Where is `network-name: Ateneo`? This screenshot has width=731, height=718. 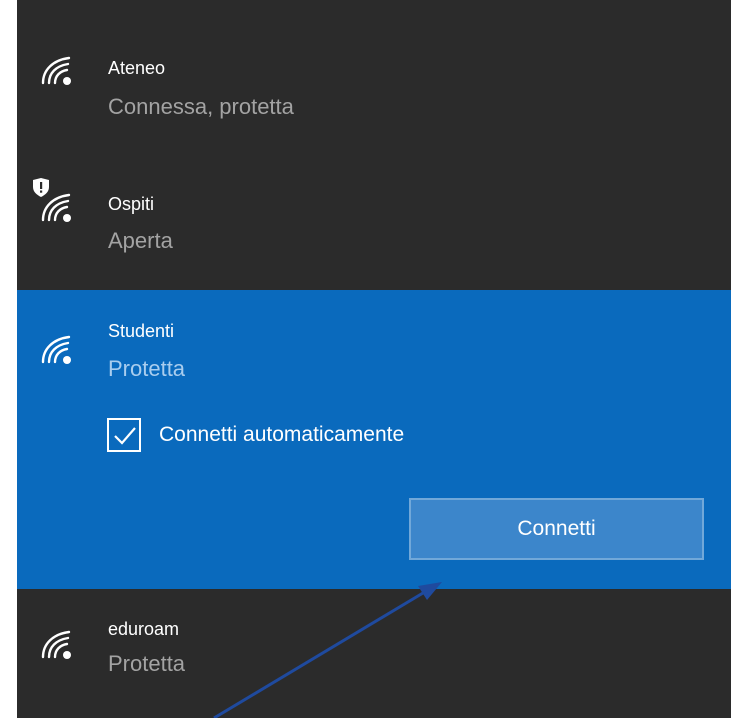 network-name: Ateneo is located at coordinates (137, 68).